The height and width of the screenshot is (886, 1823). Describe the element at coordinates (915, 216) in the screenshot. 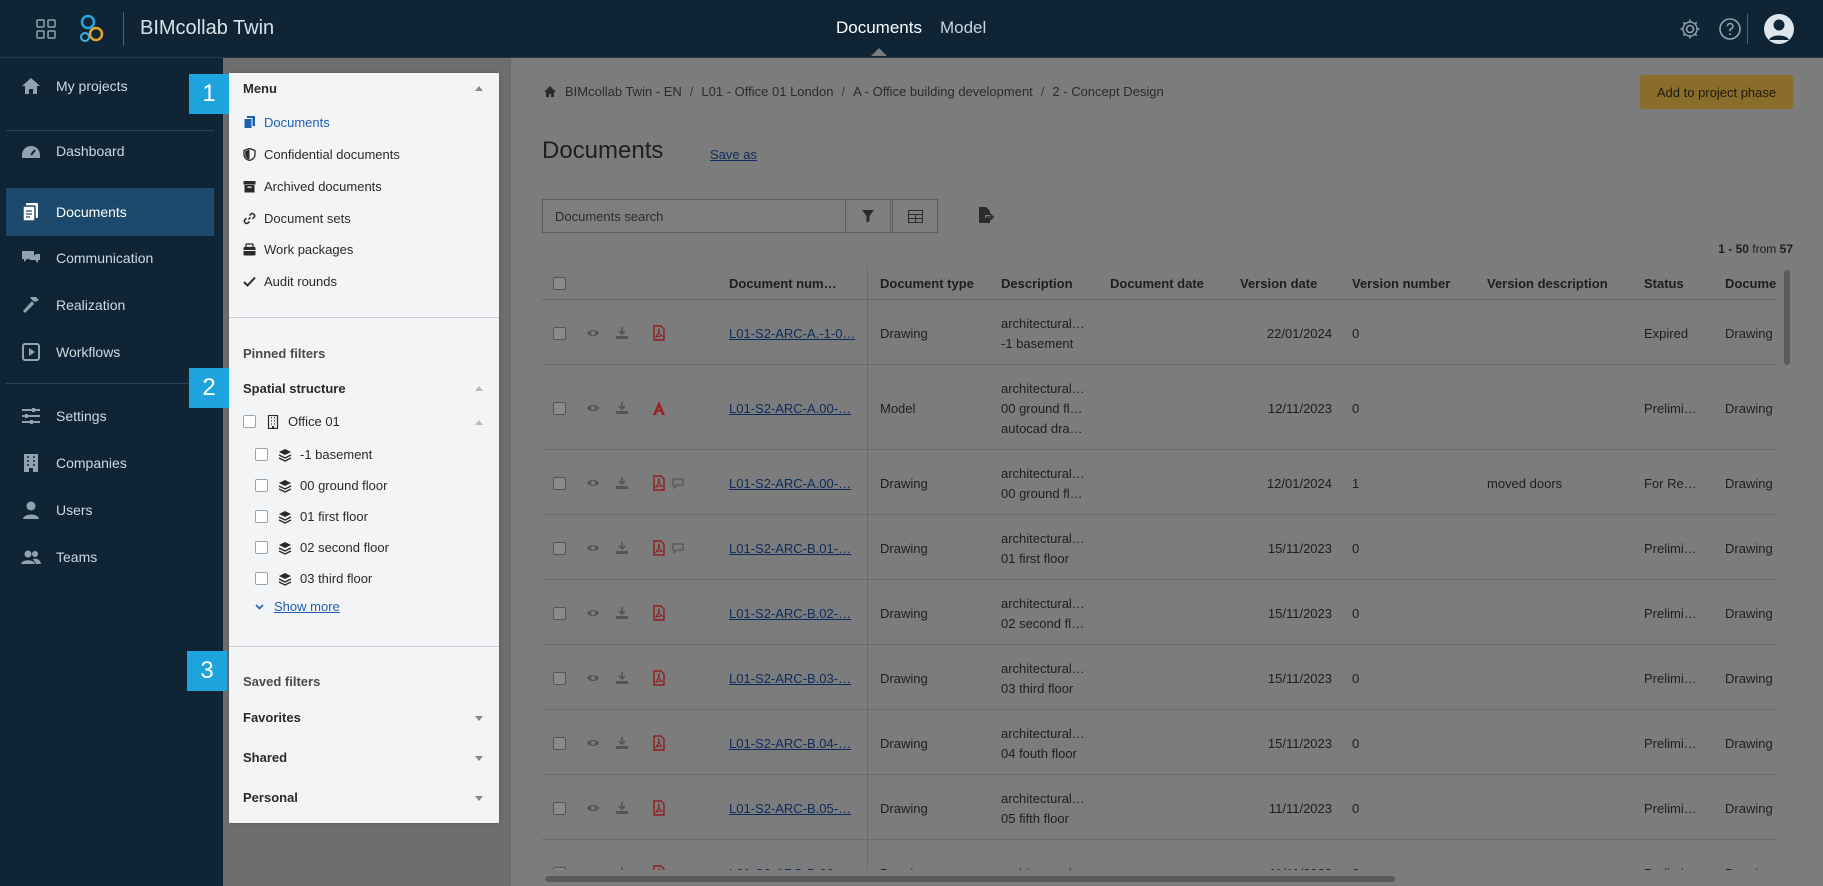

I see `column-settings-button` at that location.